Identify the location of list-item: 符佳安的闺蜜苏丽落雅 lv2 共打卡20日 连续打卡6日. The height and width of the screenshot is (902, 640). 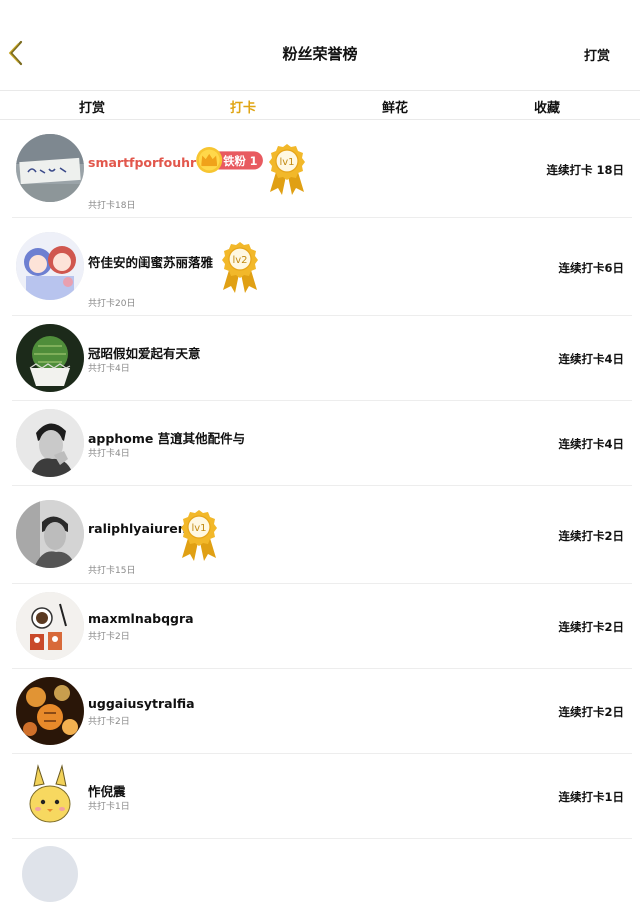
(320, 267).